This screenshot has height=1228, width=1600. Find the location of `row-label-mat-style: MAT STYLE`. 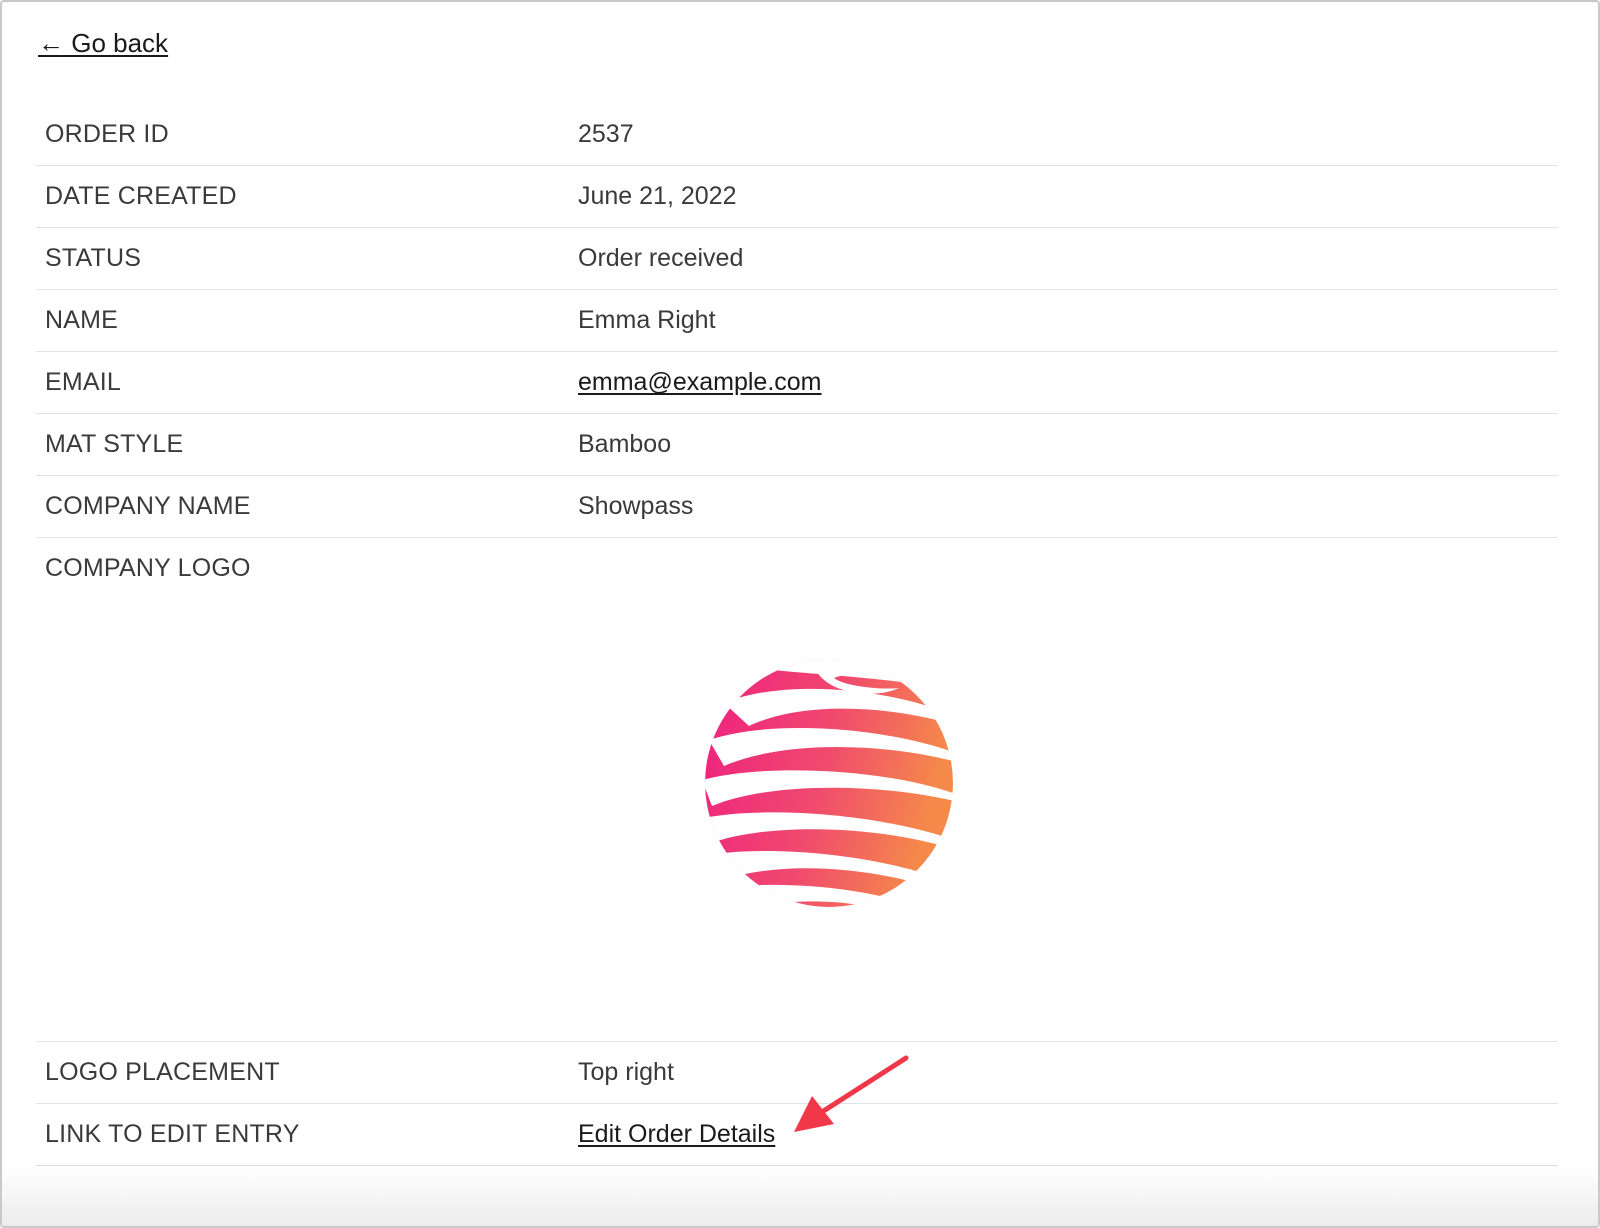

row-label-mat-style: MAT STYLE is located at coordinates (114, 444).